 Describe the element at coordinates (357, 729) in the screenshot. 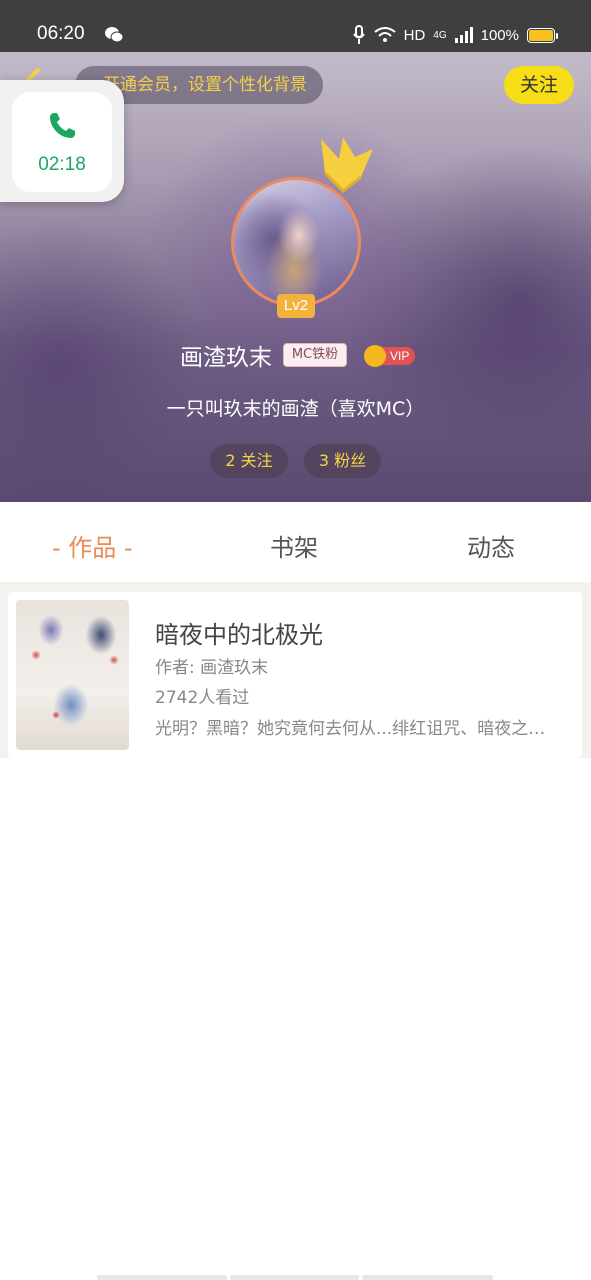

I see `work-description: 光明？黑暗？她究竟何去何从...绯红诅咒、暗夜之光、北极光` at that location.